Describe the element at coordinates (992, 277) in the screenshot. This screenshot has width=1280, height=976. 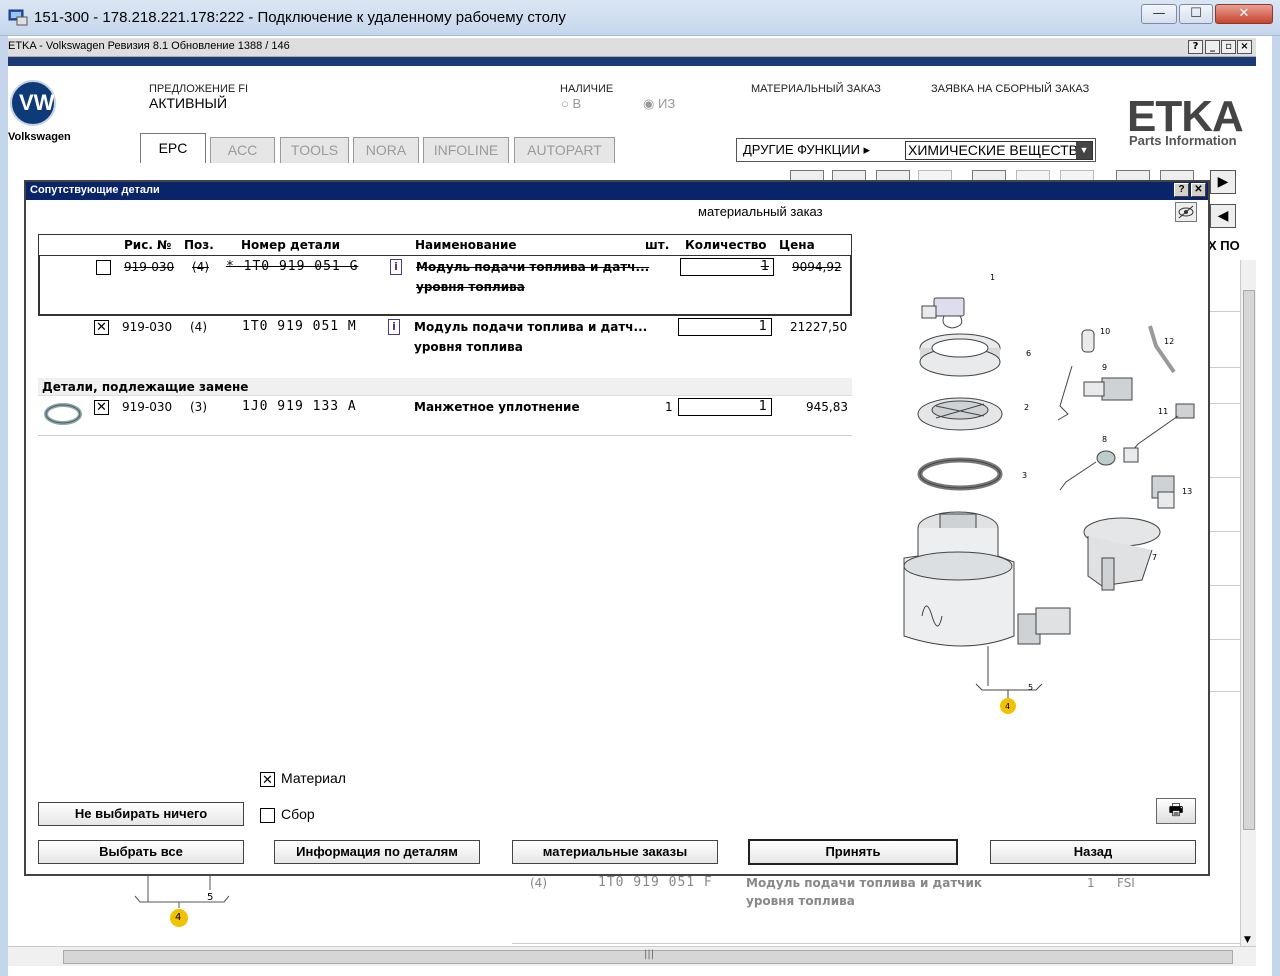
I see `diagram-label-1: 1` at that location.